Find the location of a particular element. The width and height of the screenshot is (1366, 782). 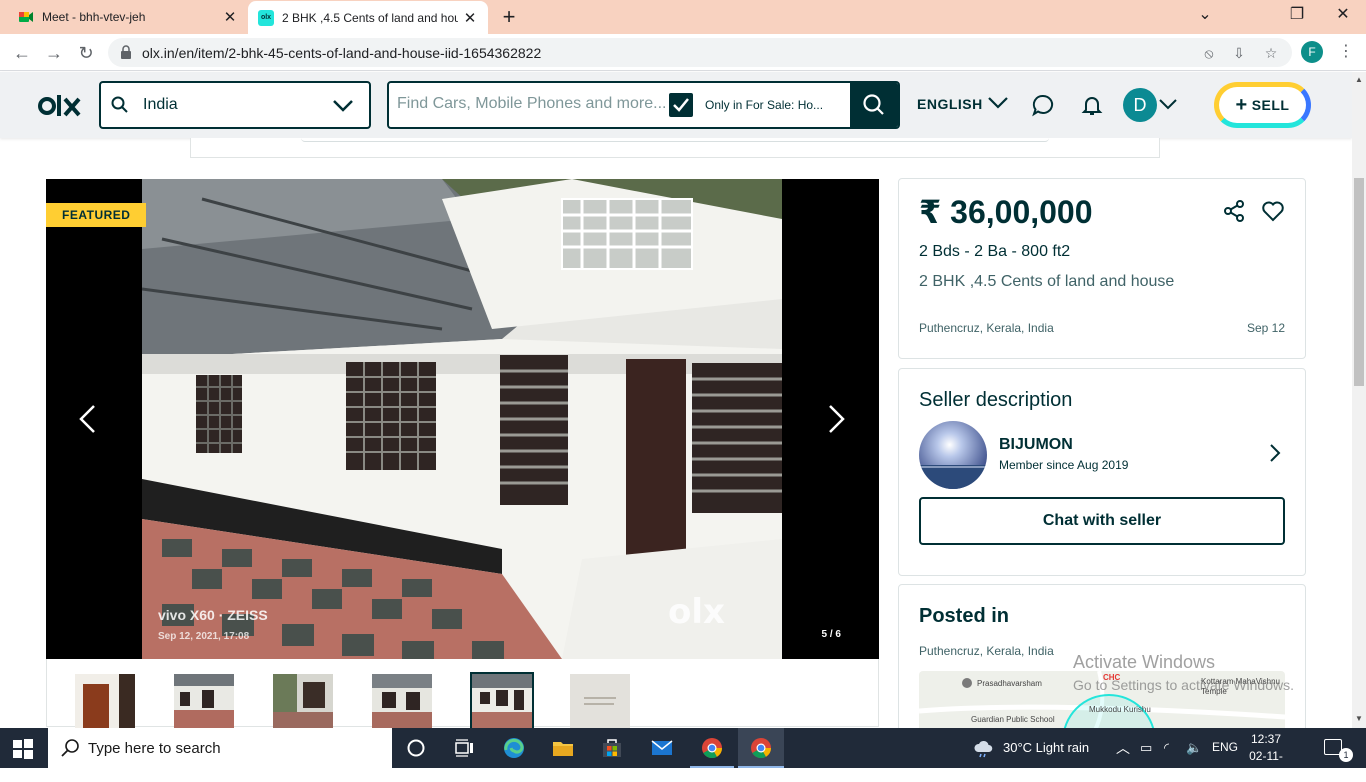

chevron-left-icon is located at coordinates (88, 419).